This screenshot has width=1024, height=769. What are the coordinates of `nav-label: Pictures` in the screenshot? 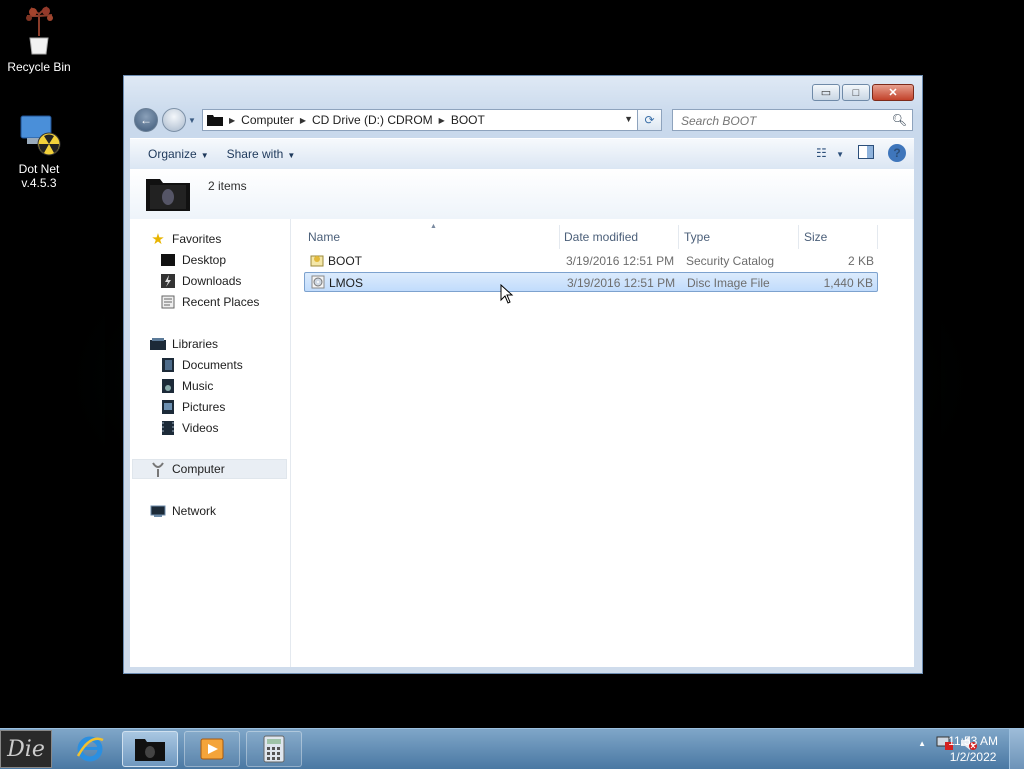 It's located at (204, 407).